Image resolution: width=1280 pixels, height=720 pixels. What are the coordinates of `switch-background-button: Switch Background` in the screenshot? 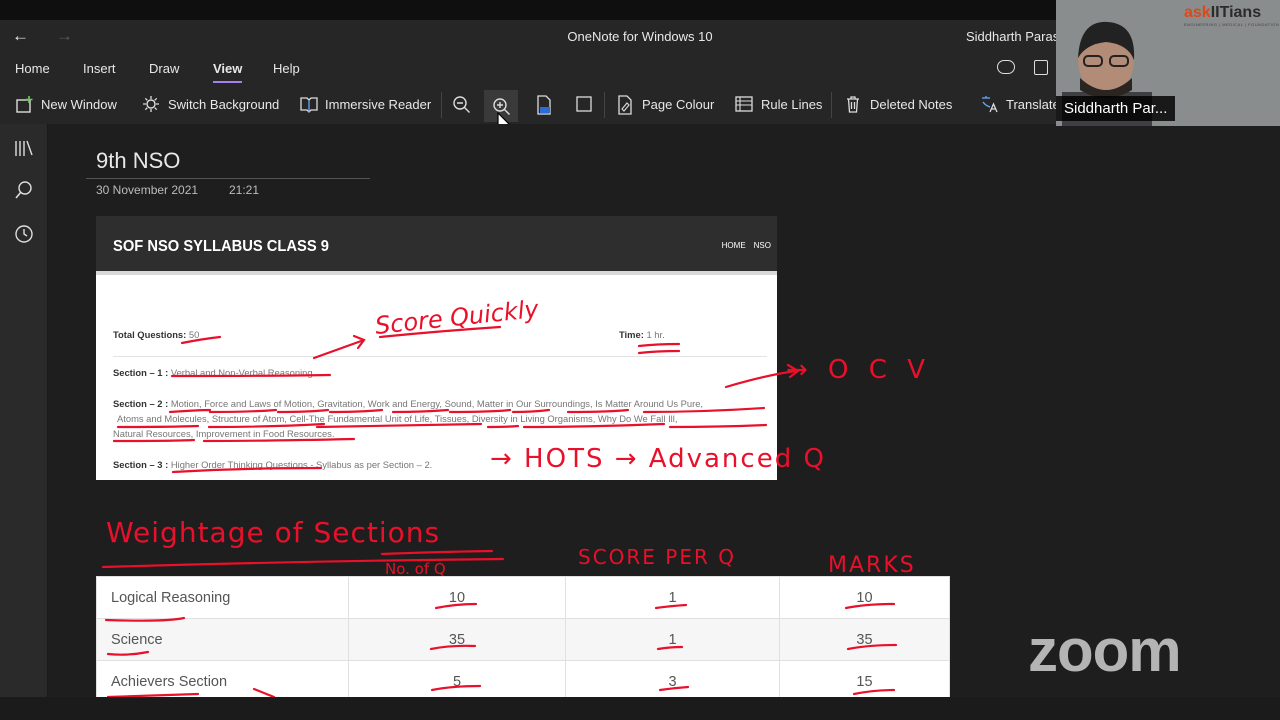 It's located at (210, 104).